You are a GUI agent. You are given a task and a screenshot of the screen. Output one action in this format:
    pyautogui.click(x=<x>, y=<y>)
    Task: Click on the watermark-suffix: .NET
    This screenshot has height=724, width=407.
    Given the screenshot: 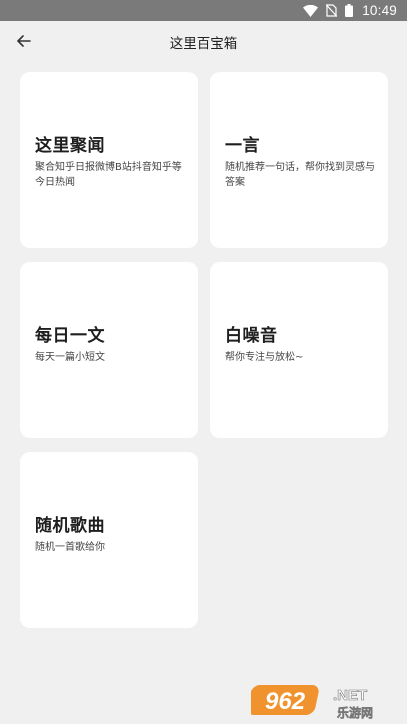 What is the action you would take?
    pyautogui.click(x=350, y=695)
    